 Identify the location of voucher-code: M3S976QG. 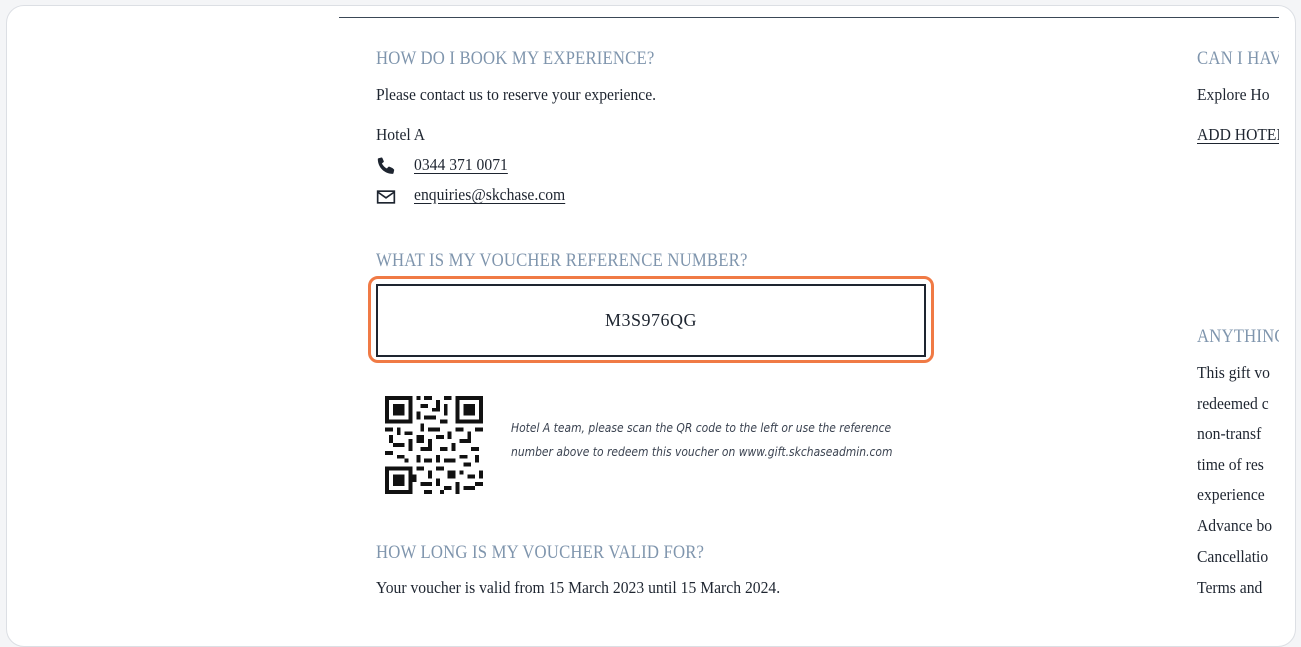
(650, 320).